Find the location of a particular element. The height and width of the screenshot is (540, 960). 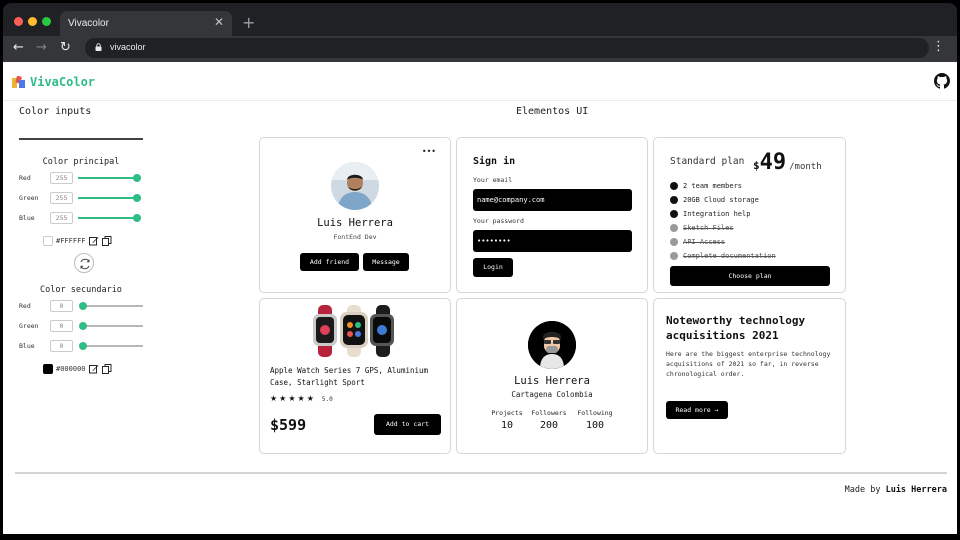

brand-name: VivaColor is located at coordinates (63, 82).